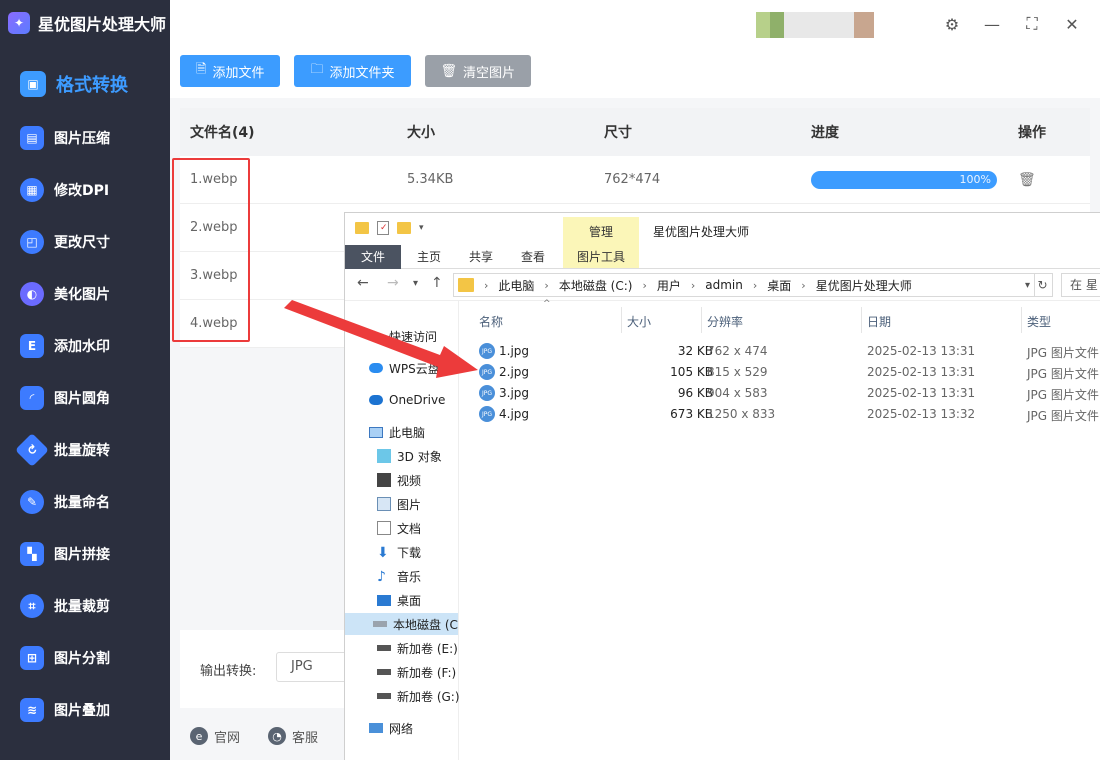 The height and width of the screenshot is (760, 1100). I want to click on tab-home: 主页, so click(429, 257).